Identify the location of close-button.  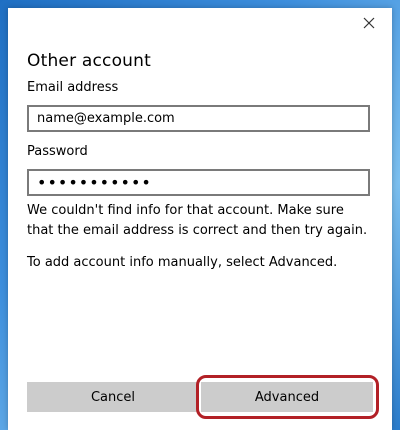
(369, 23).